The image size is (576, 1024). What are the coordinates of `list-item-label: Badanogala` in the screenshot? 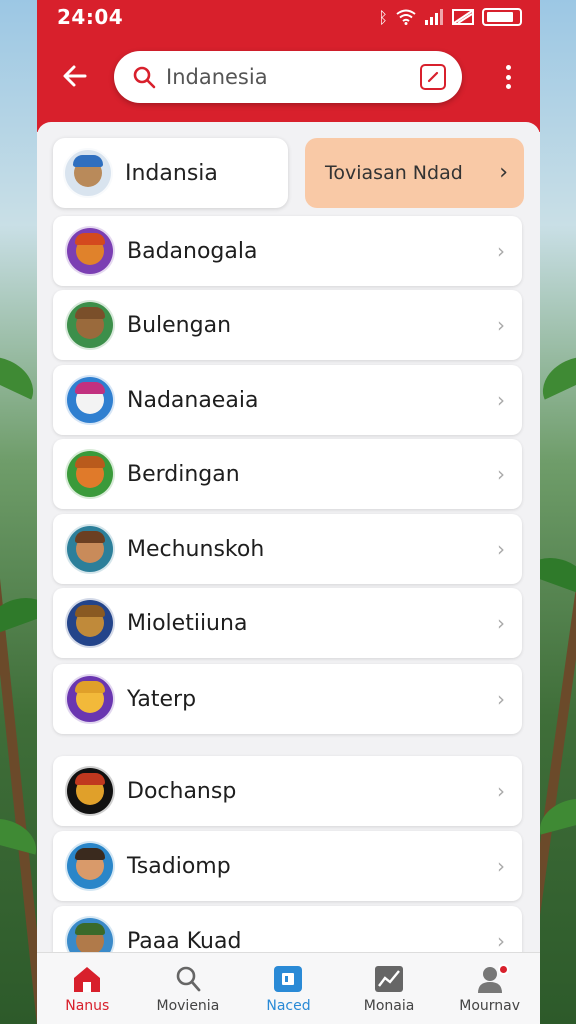 It's located at (192, 251).